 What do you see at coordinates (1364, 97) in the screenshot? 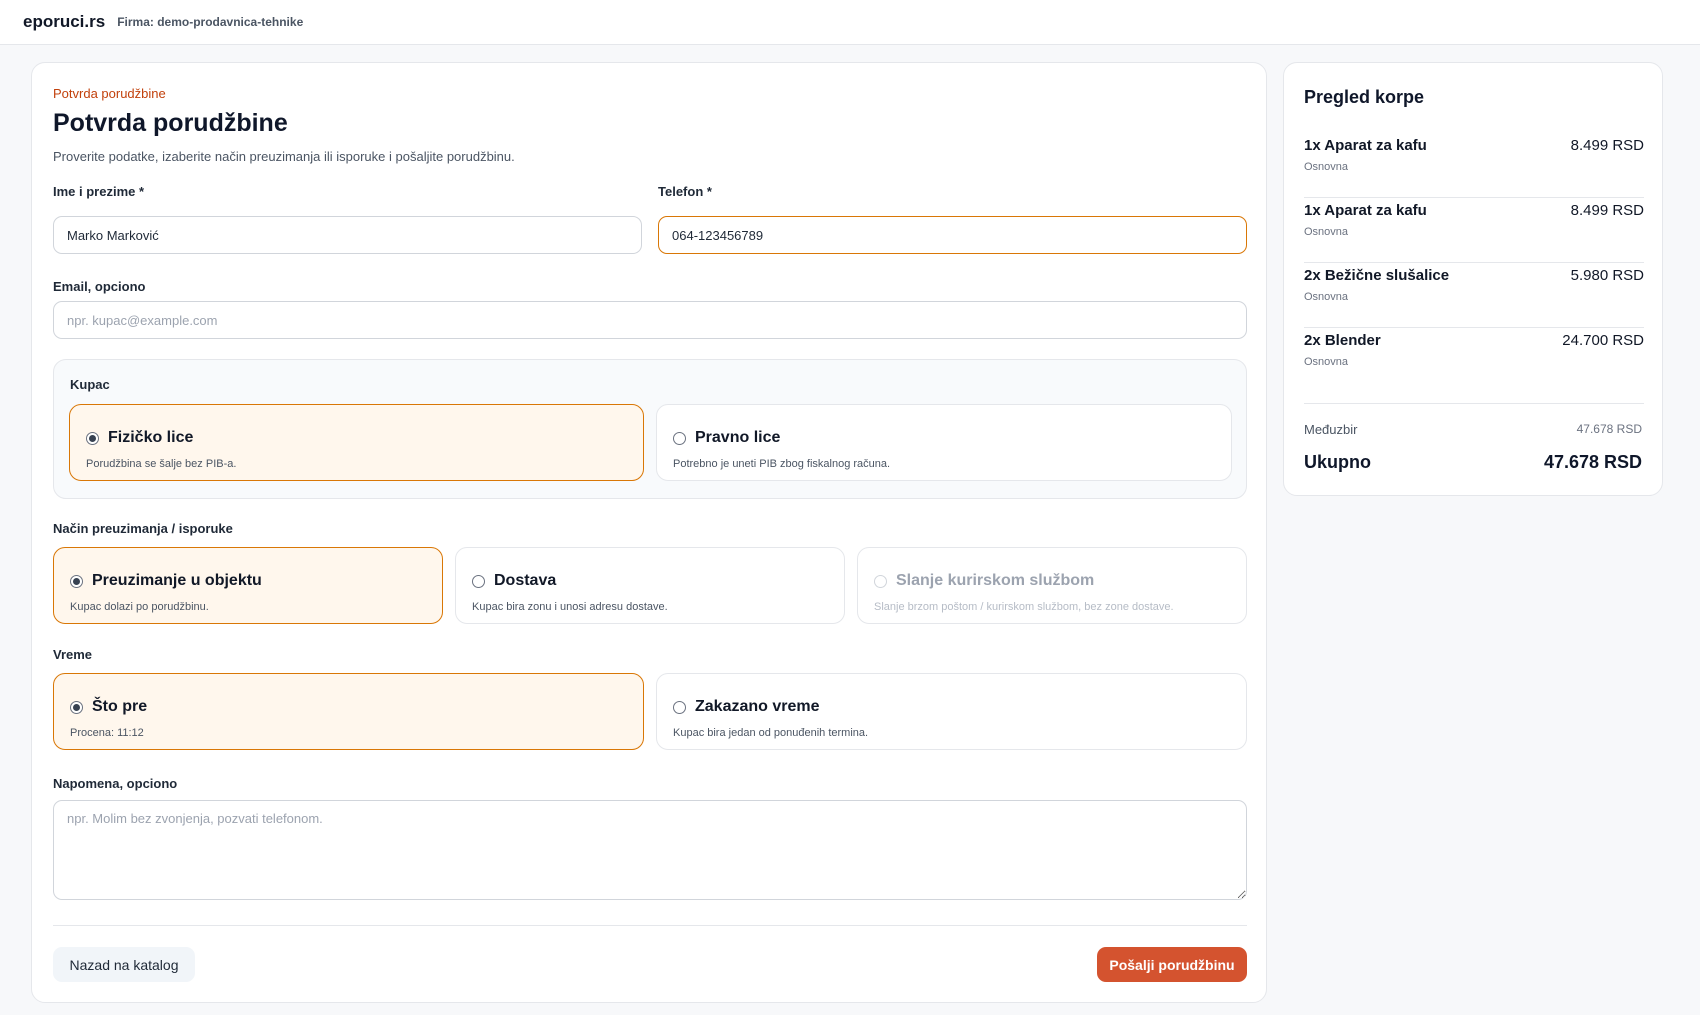
I see `cart-title: Pregled korpe` at bounding box center [1364, 97].